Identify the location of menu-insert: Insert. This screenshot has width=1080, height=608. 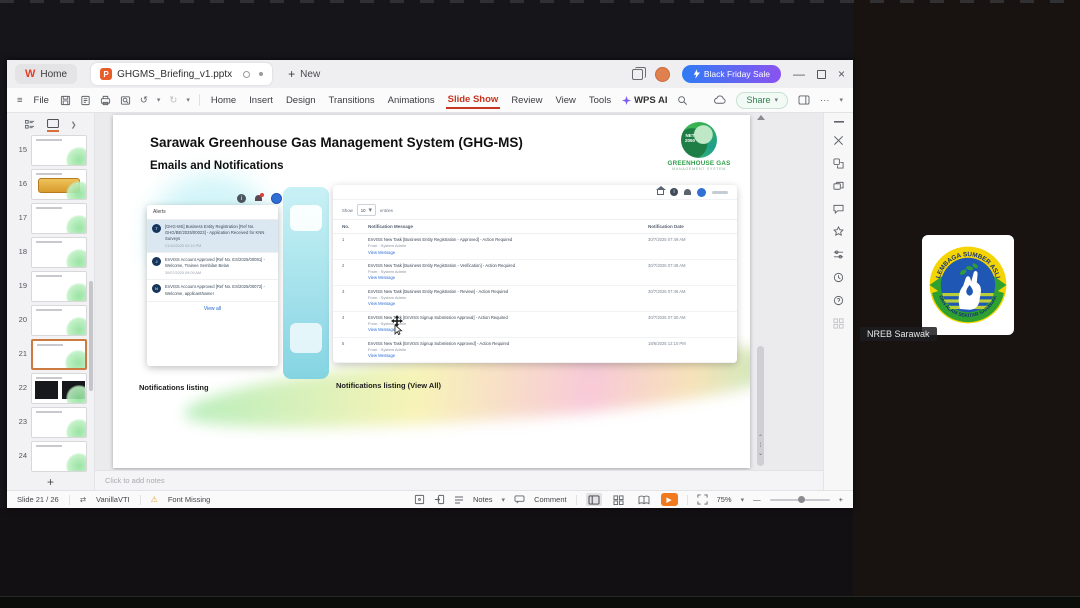
(261, 100).